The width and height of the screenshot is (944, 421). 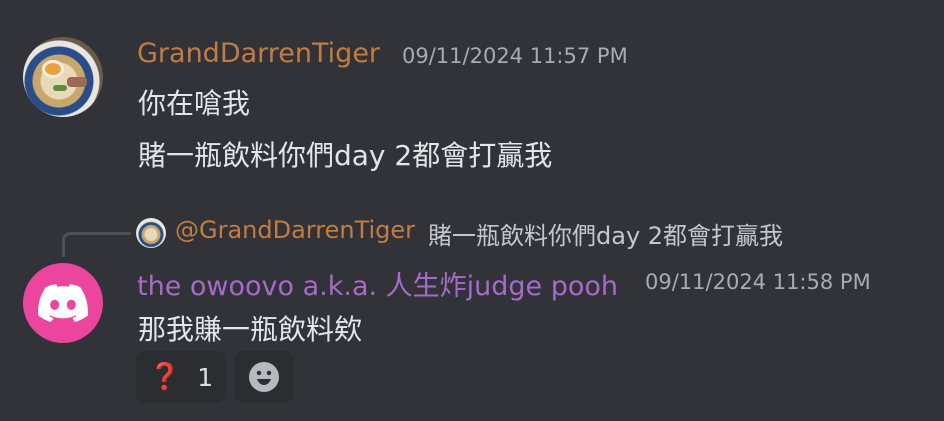 I want to click on message-line: 那我賺一瓶飲料欸, so click(x=250, y=329).